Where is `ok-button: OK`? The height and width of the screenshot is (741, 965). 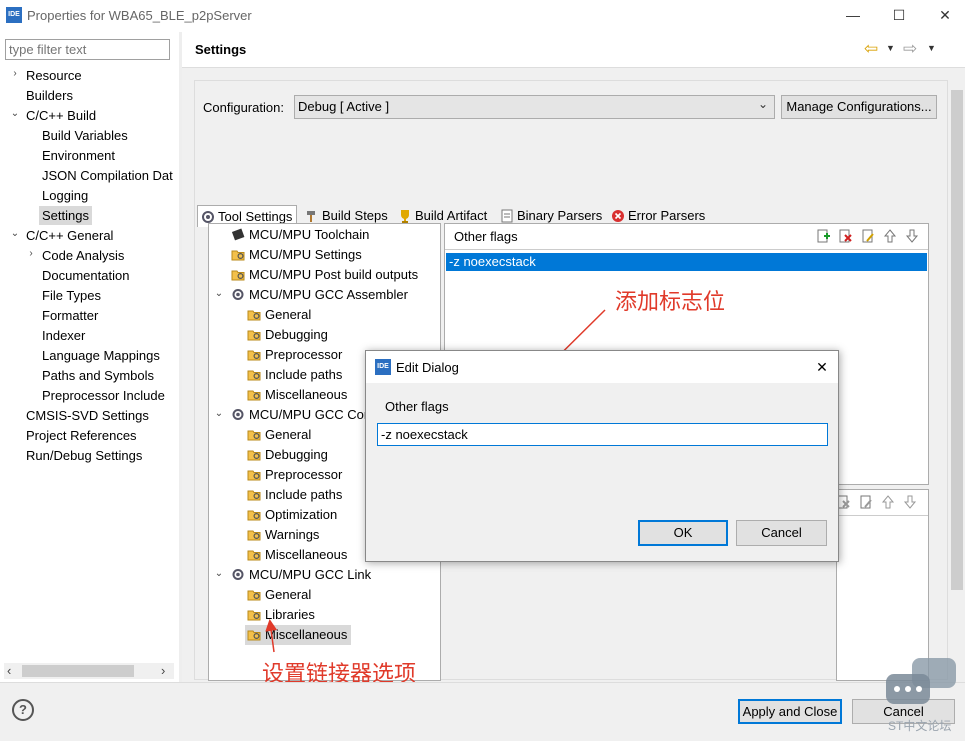
ok-button: OK is located at coordinates (683, 533).